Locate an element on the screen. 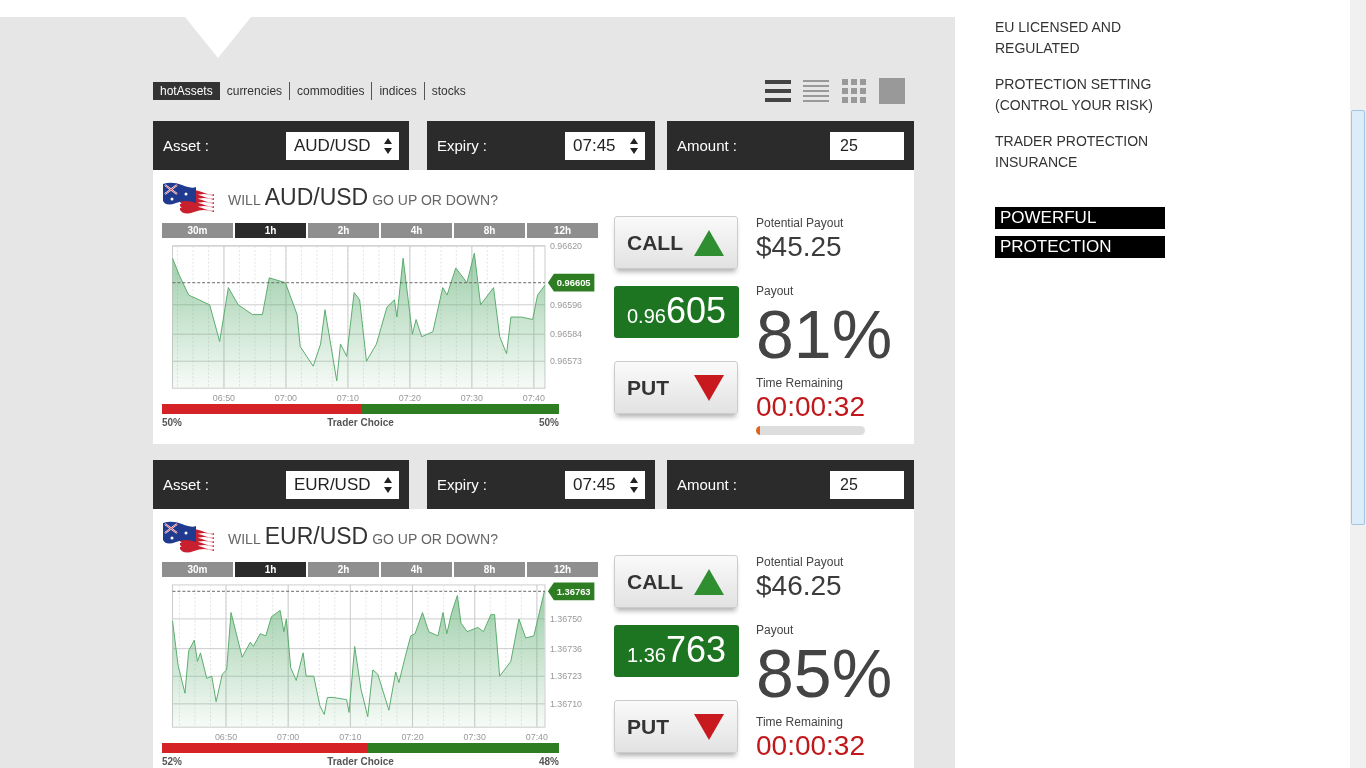  call-share: 48% is located at coordinates (548, 761).